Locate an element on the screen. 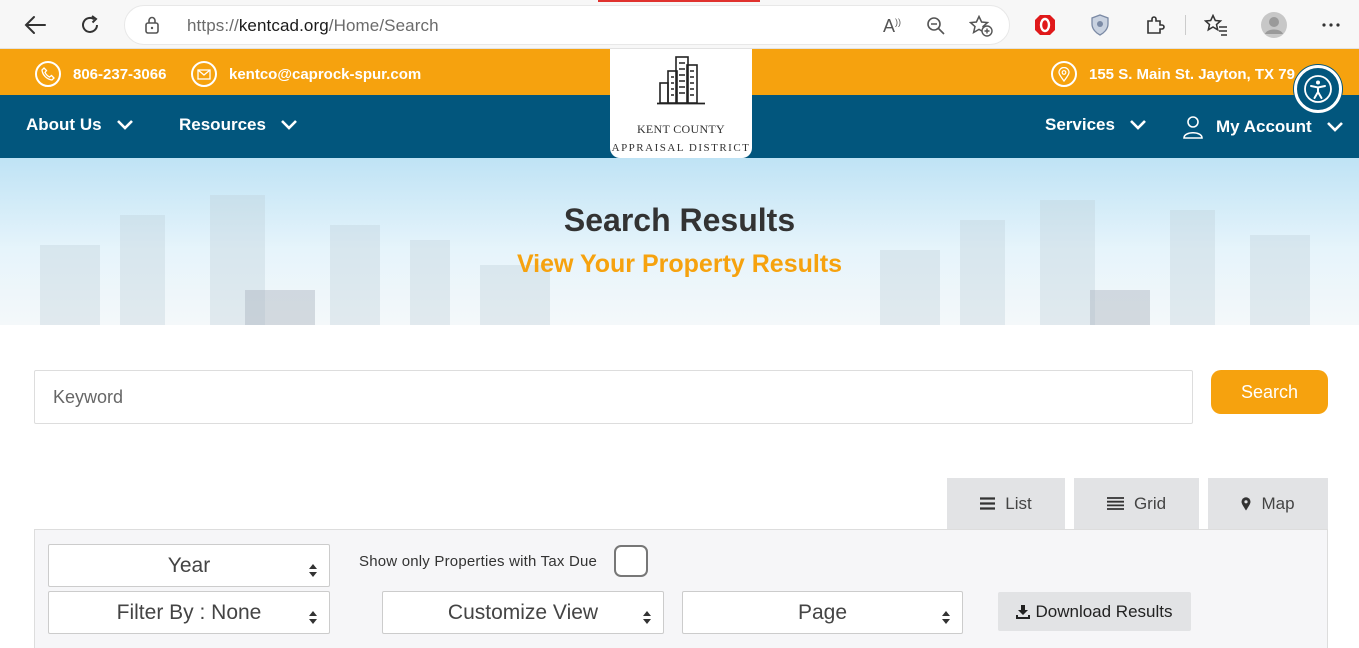  phone-link: 806-237-3066 is located at coordinates (100, 74).